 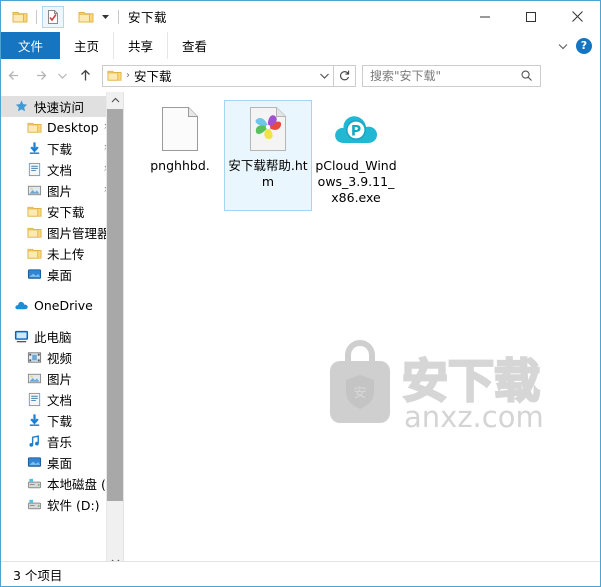 What do you see at coordinates (563, 46) in the screenshot?
I see `chevron-down-icon` at bounding box center [563, 46].